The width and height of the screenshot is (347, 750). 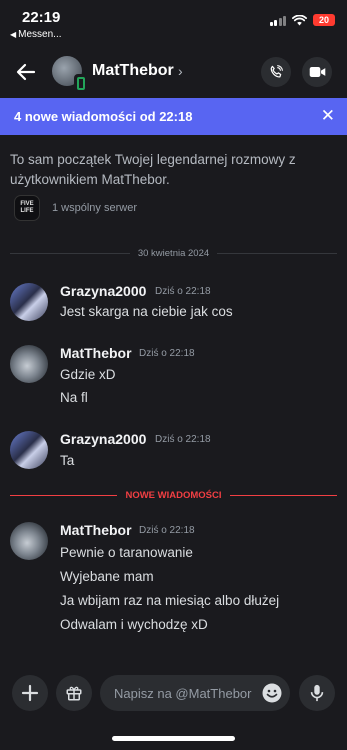 What do you see at coordinates (27, 208) in the screenshot?
I see `server-icon: FIVE LIFE` at bounding box center [27, 208].